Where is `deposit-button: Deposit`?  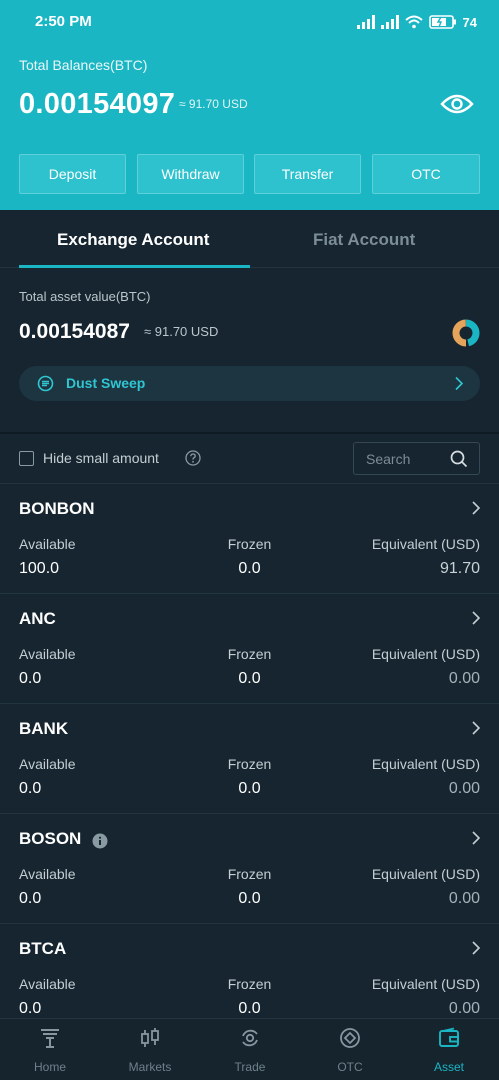
deposit-button: Deposit is located at coordinates (72, 174).